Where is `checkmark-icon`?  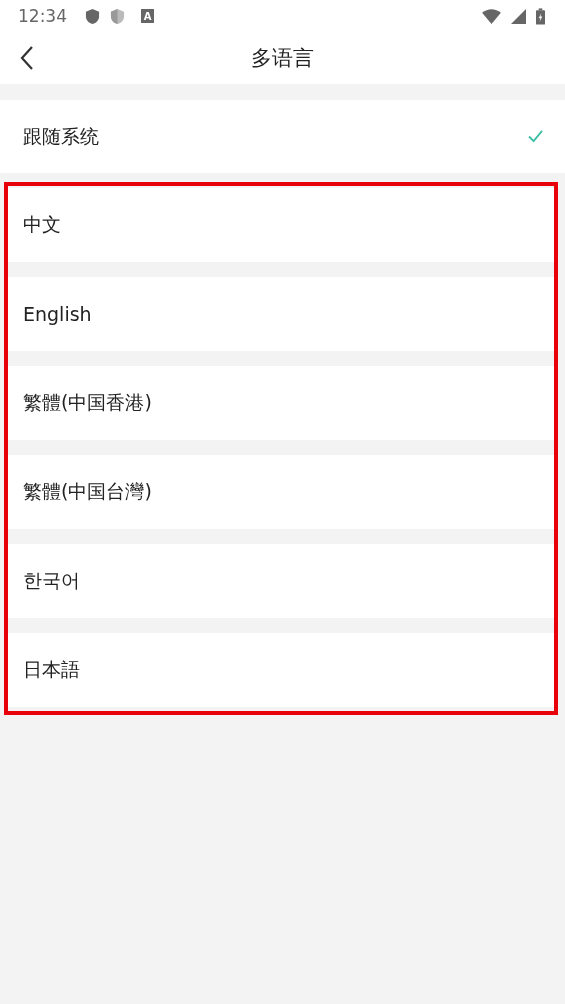
checkmark-icon is located at coordinates (535, 136).